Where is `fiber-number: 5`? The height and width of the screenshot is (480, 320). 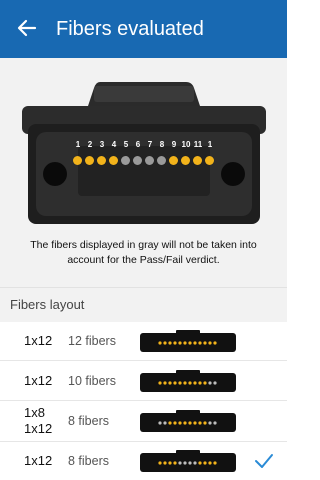 fiber-number: 5 is located at coordinates (126, 144).